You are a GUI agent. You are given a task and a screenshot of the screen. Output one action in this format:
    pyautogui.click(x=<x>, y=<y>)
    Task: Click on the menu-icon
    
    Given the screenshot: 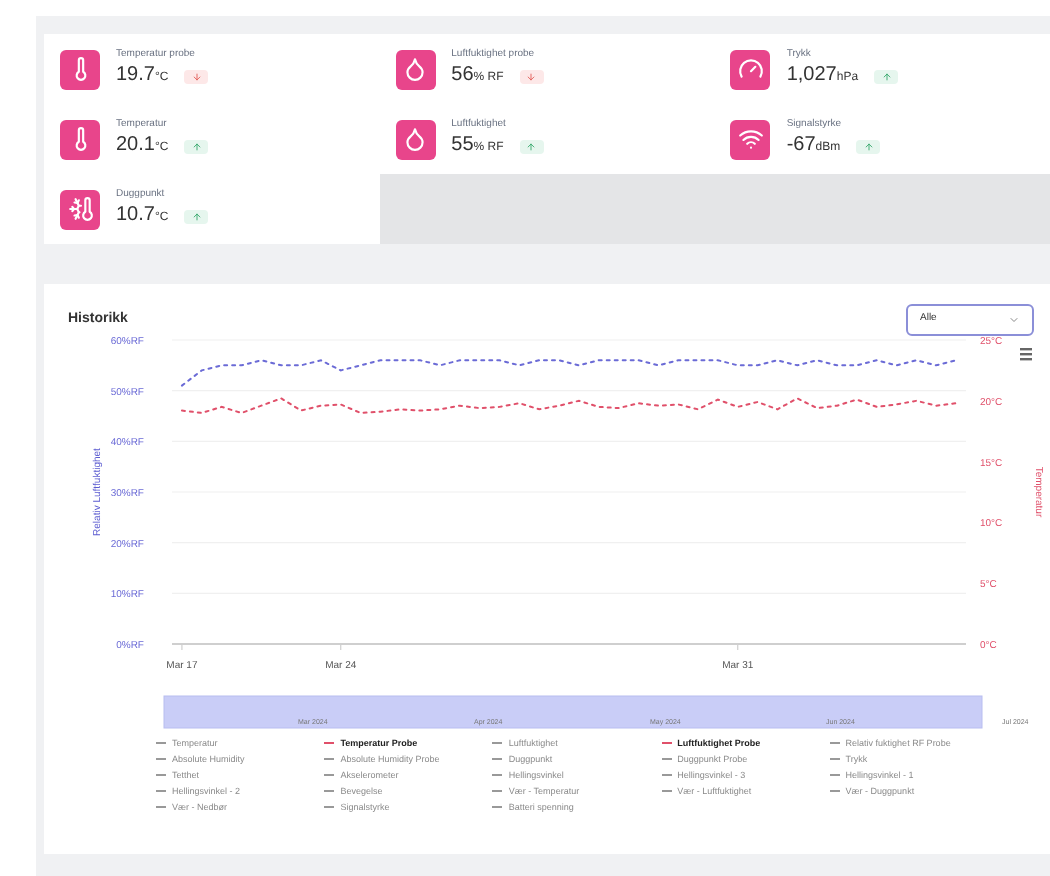 What is the action you would take?
    pyautogui.click(x=1026, y=354)
    